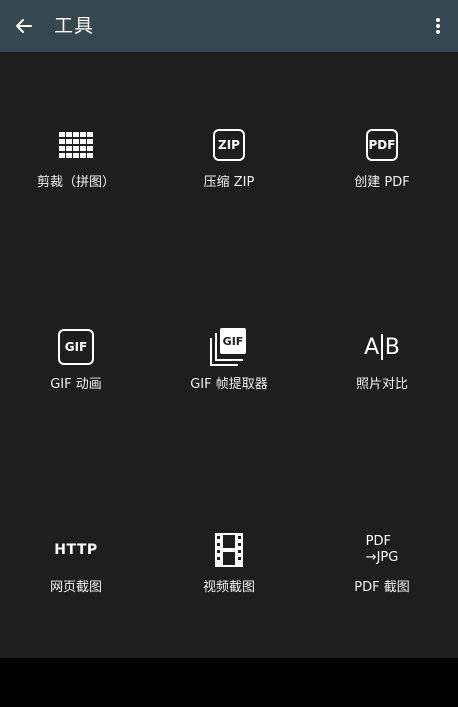  I want to click on grid-icon, so click(76, 145).